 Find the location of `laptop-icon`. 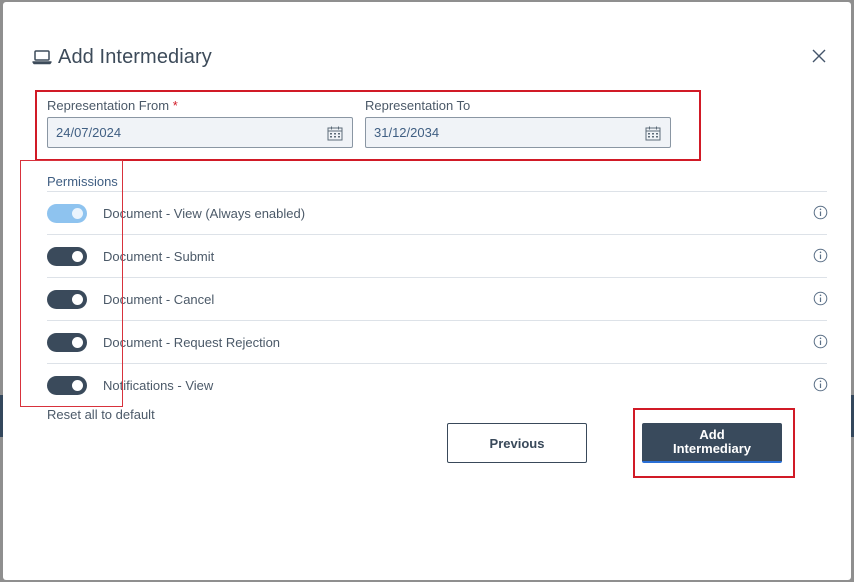

laptop-icon is located at coordinates (42, 57).